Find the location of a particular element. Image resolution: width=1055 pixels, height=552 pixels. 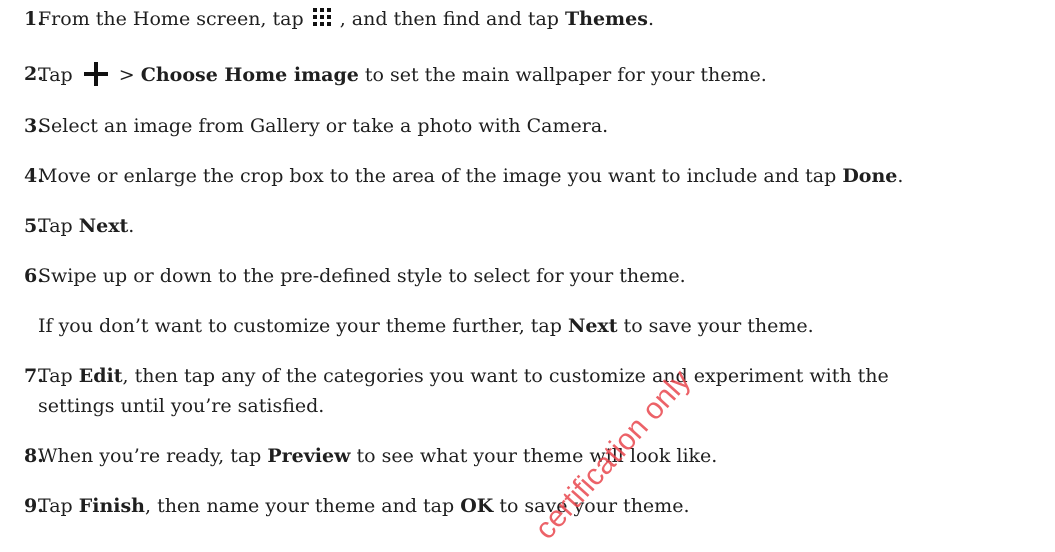

step-text-part: , then name your theme and tap is located at coordinates (302, 506).